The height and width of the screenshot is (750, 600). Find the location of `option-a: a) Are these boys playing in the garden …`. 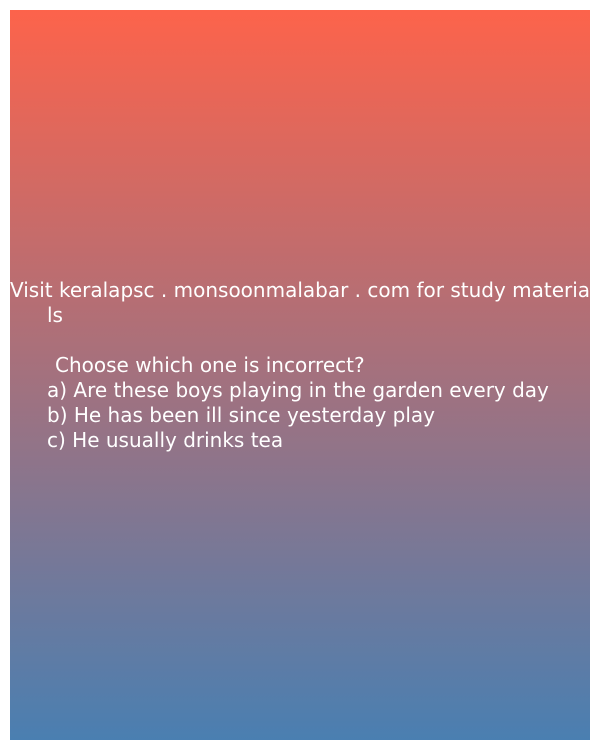

option-a: a) Are these boys playing in the garden … is located at coordinates (298, 390).